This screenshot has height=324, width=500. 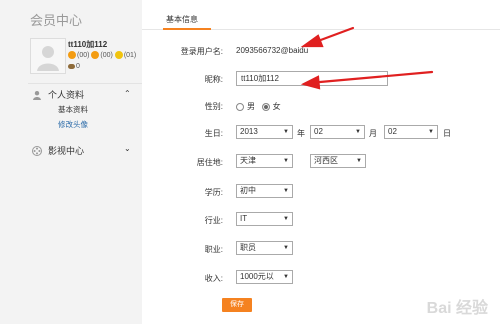 I want to click on income-label: 收入:, so click(x=213, y=278).